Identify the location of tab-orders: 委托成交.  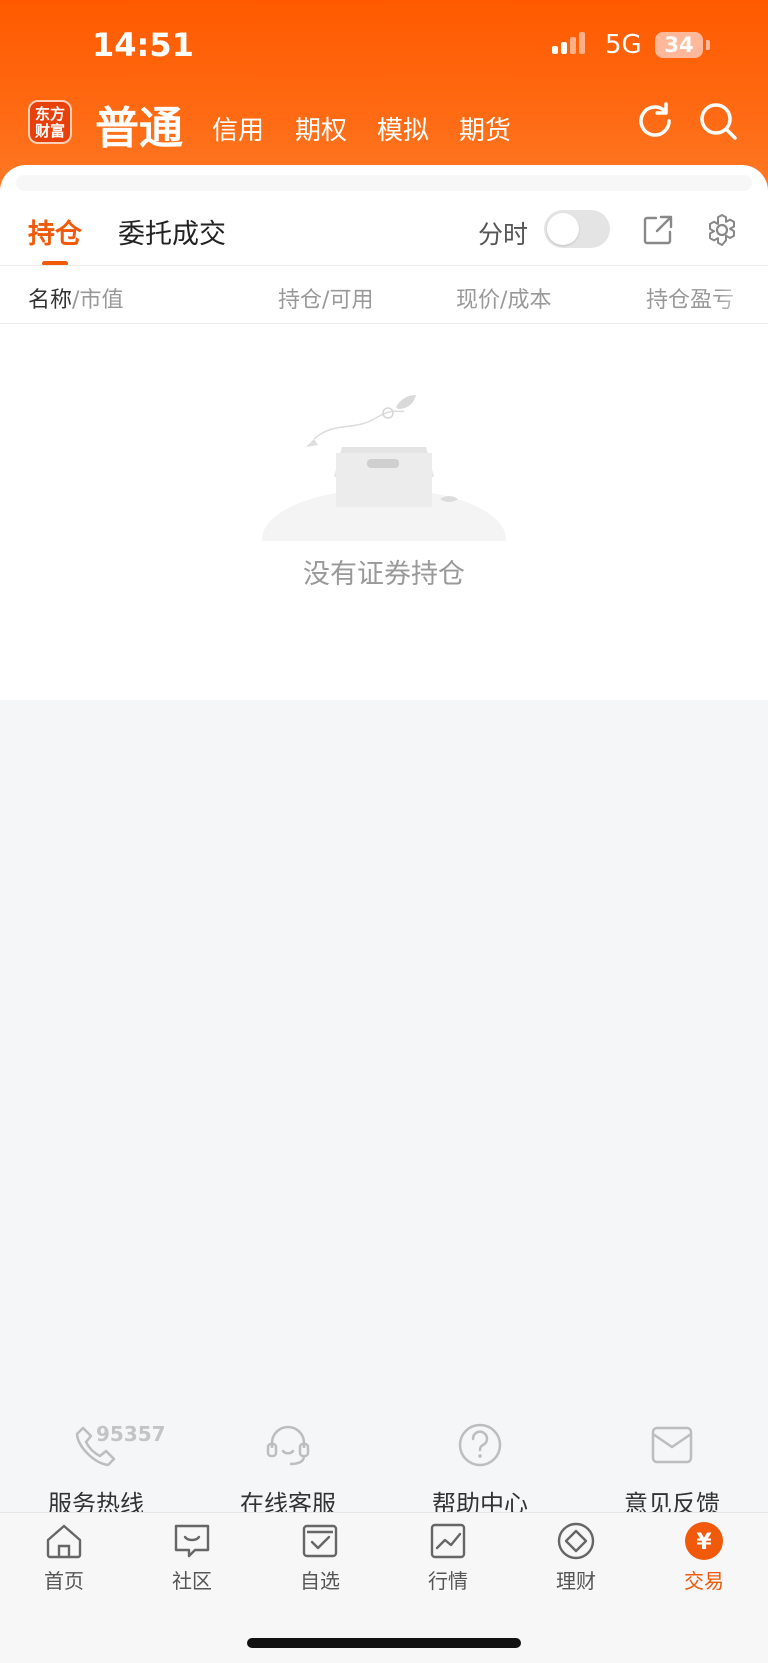
(172, 231).